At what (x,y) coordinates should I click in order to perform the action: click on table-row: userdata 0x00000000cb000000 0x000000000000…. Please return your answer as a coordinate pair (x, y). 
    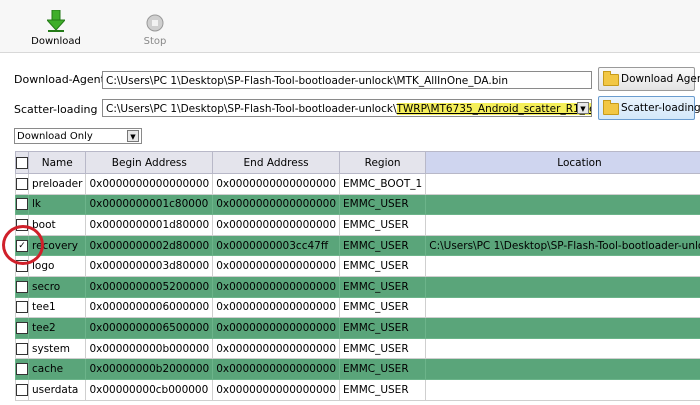
    Looking at the image, I should click on (357, 389).